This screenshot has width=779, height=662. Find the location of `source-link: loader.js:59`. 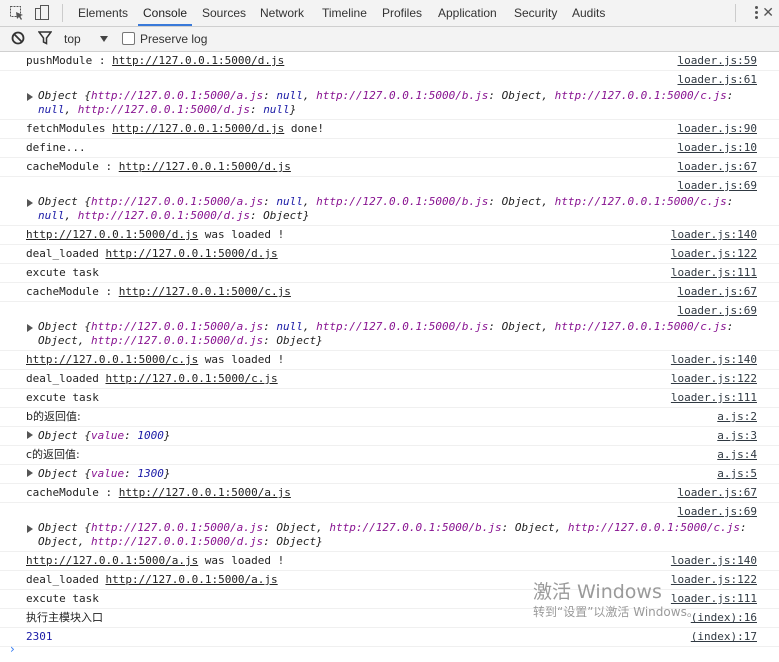

source-link: loader.js:59 is located at coordinates (717, 61).